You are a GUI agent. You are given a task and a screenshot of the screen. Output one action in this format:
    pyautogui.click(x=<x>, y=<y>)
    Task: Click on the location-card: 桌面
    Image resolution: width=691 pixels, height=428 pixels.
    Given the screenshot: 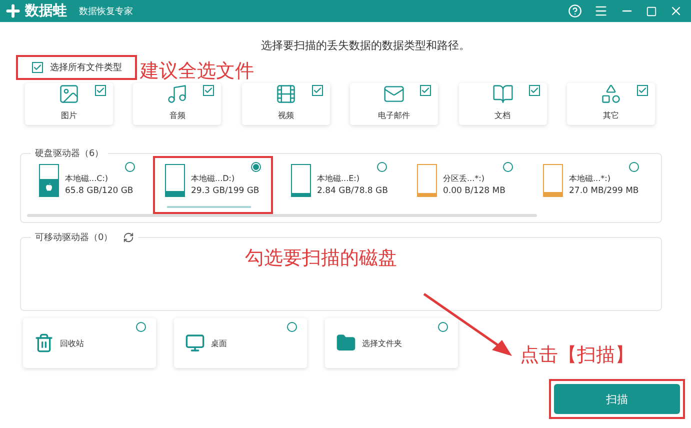 What is the action you would take?
    pyautogui.click(x=240, y=343)
    